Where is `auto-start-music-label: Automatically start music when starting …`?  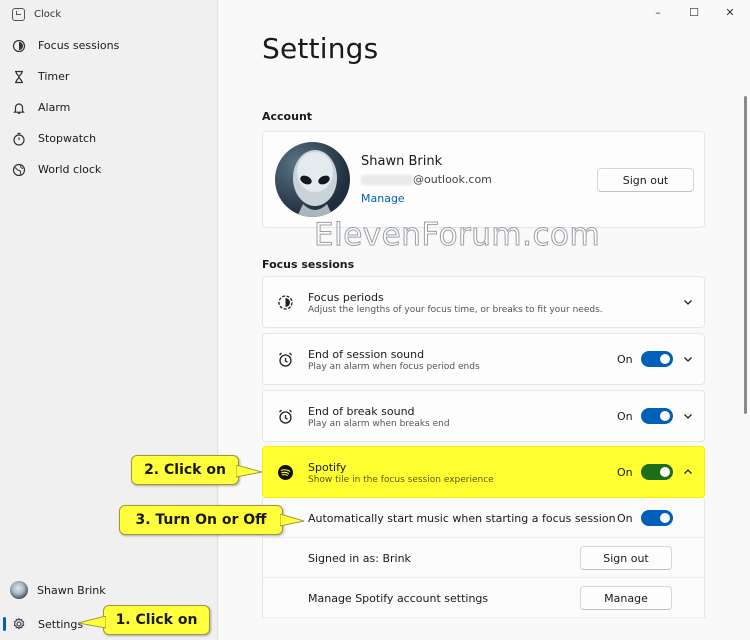
auto-start-music-label: Automatically start music when starting … is located at coordinates (462, 518).